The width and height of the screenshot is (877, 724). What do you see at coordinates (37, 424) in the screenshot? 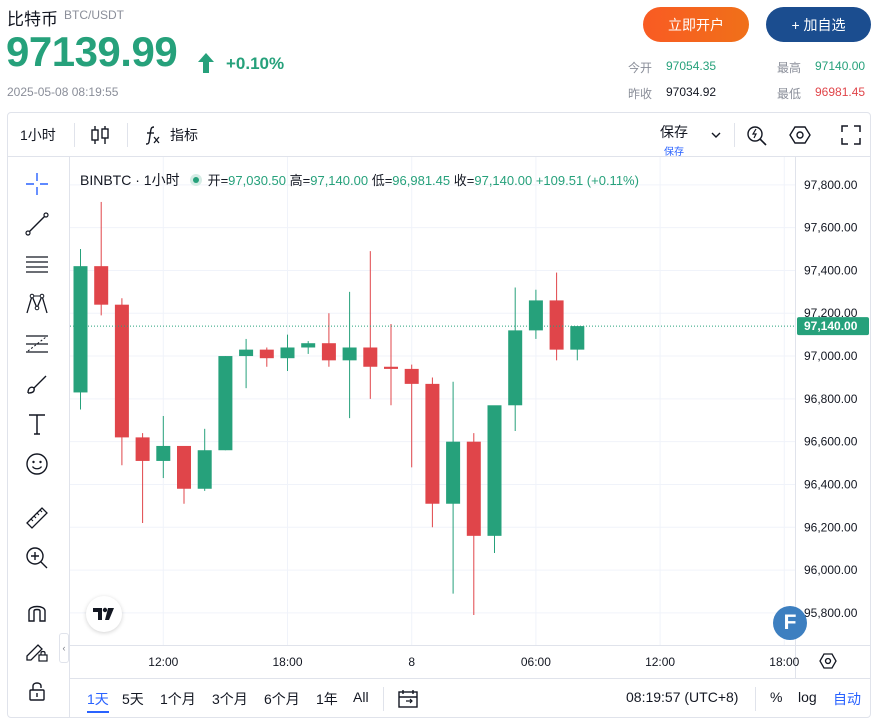
I see `text-tool` at bounding box center [37, 424].